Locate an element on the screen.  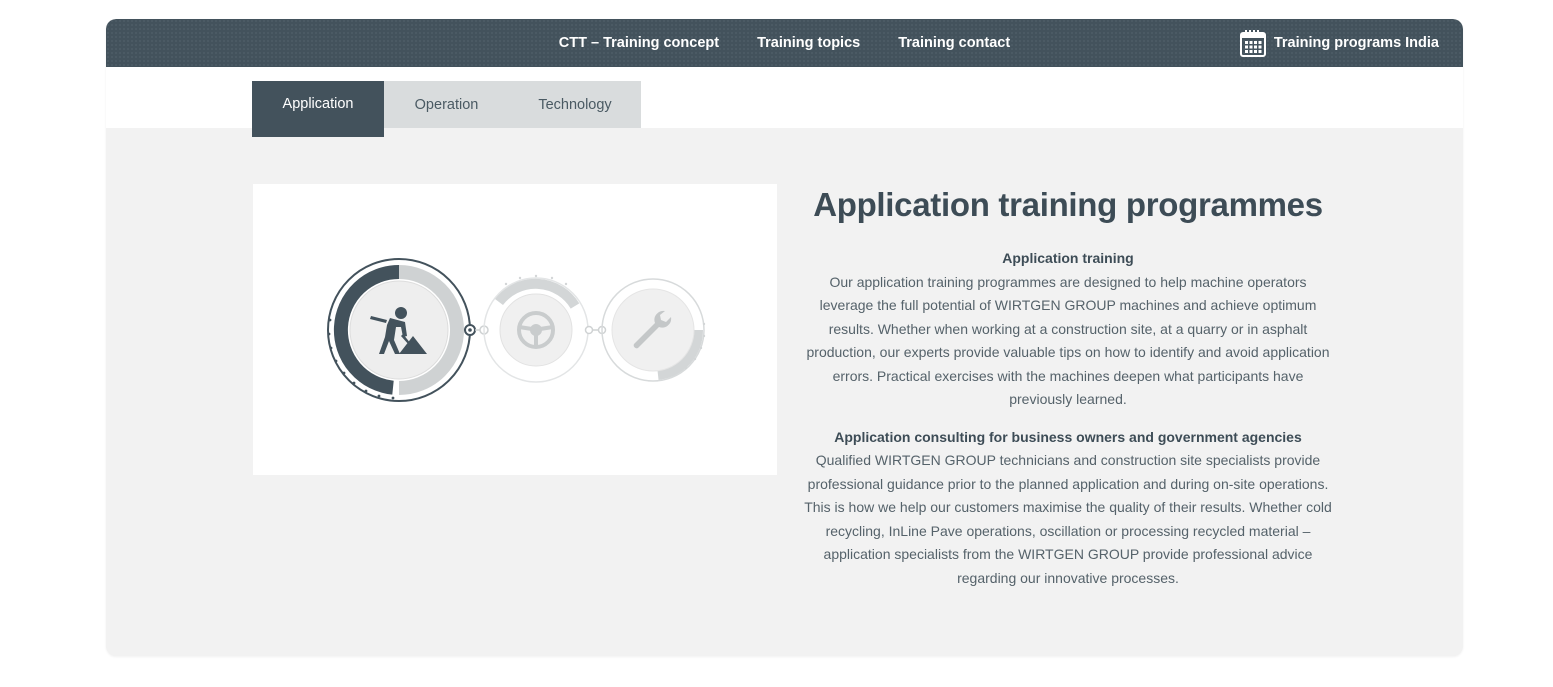
training-steps-illustration is located at coordinates (516, 330).